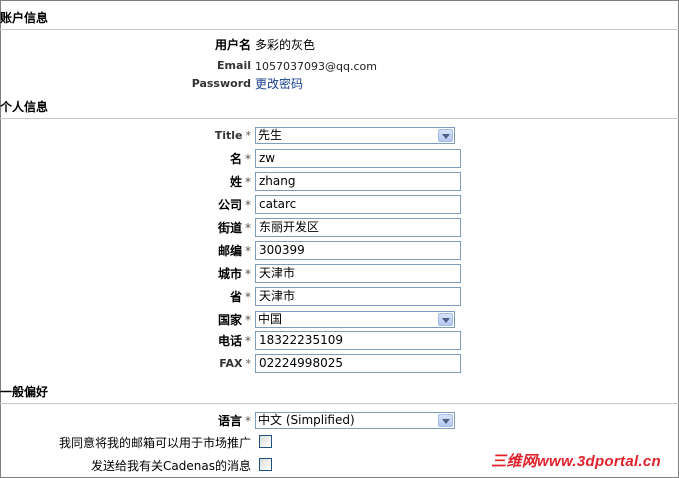 The image size is (679, 478). Describe the element at coordinates (234, 320) in the screenshot. I see `country-label: 国家 *` at that location.